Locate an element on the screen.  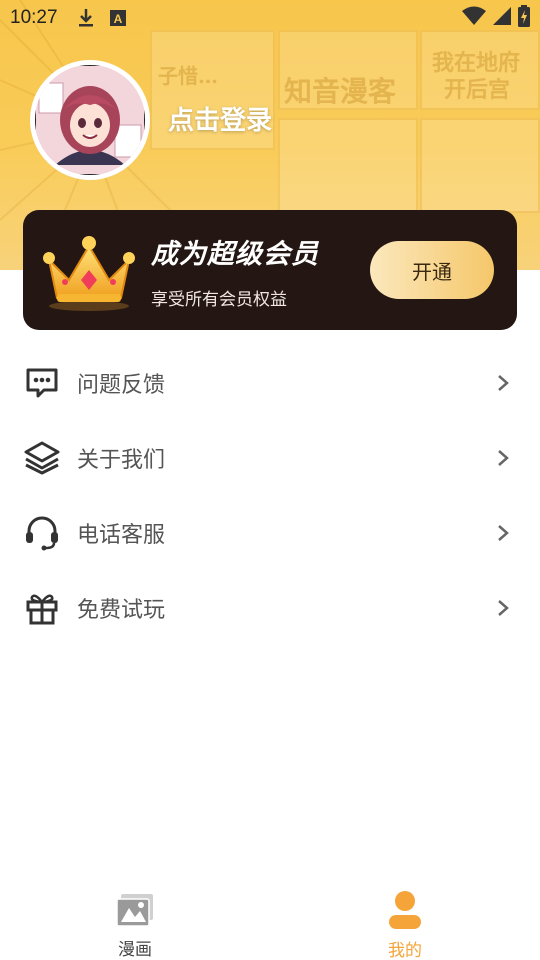
status-bar: 10:27 A is located at coordinates (270, 18).